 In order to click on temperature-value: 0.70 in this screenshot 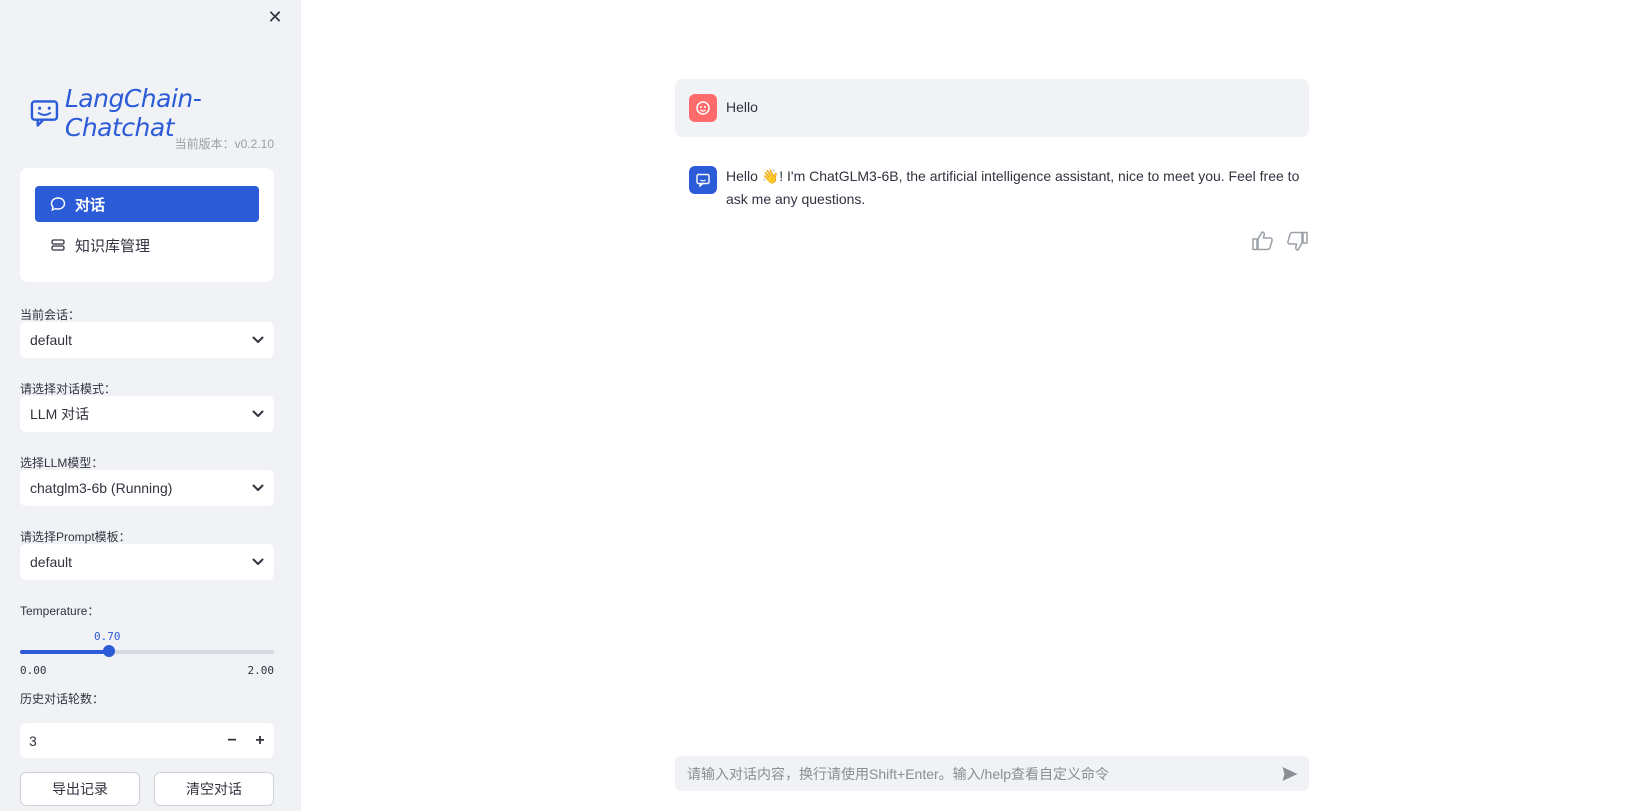, I will do `click(107, 636)`.